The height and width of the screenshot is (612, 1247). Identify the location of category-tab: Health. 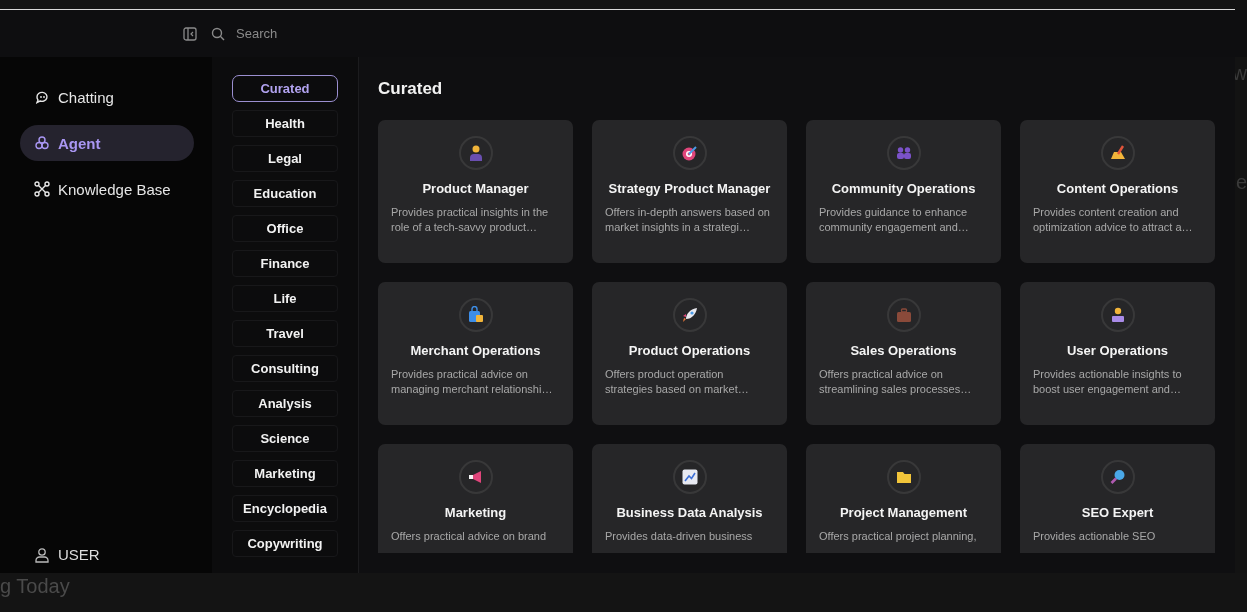
(285, 123).